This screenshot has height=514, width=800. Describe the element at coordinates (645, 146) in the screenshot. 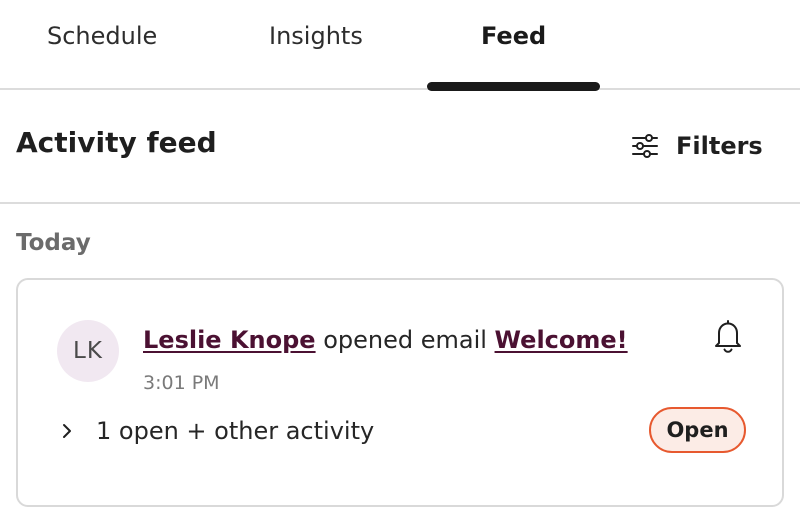

I see `sliders-icon` at that location.